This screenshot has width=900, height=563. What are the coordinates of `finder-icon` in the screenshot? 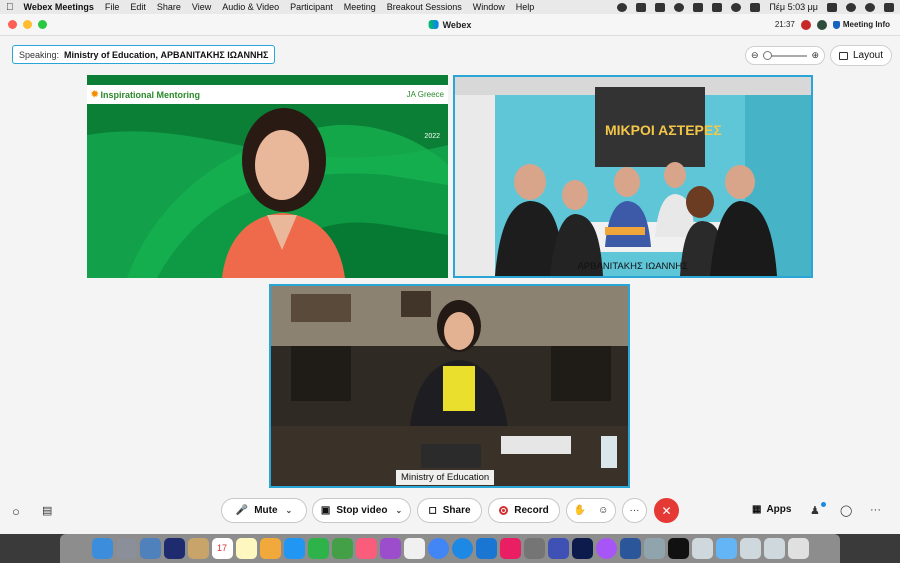 It's located at (102, 548).